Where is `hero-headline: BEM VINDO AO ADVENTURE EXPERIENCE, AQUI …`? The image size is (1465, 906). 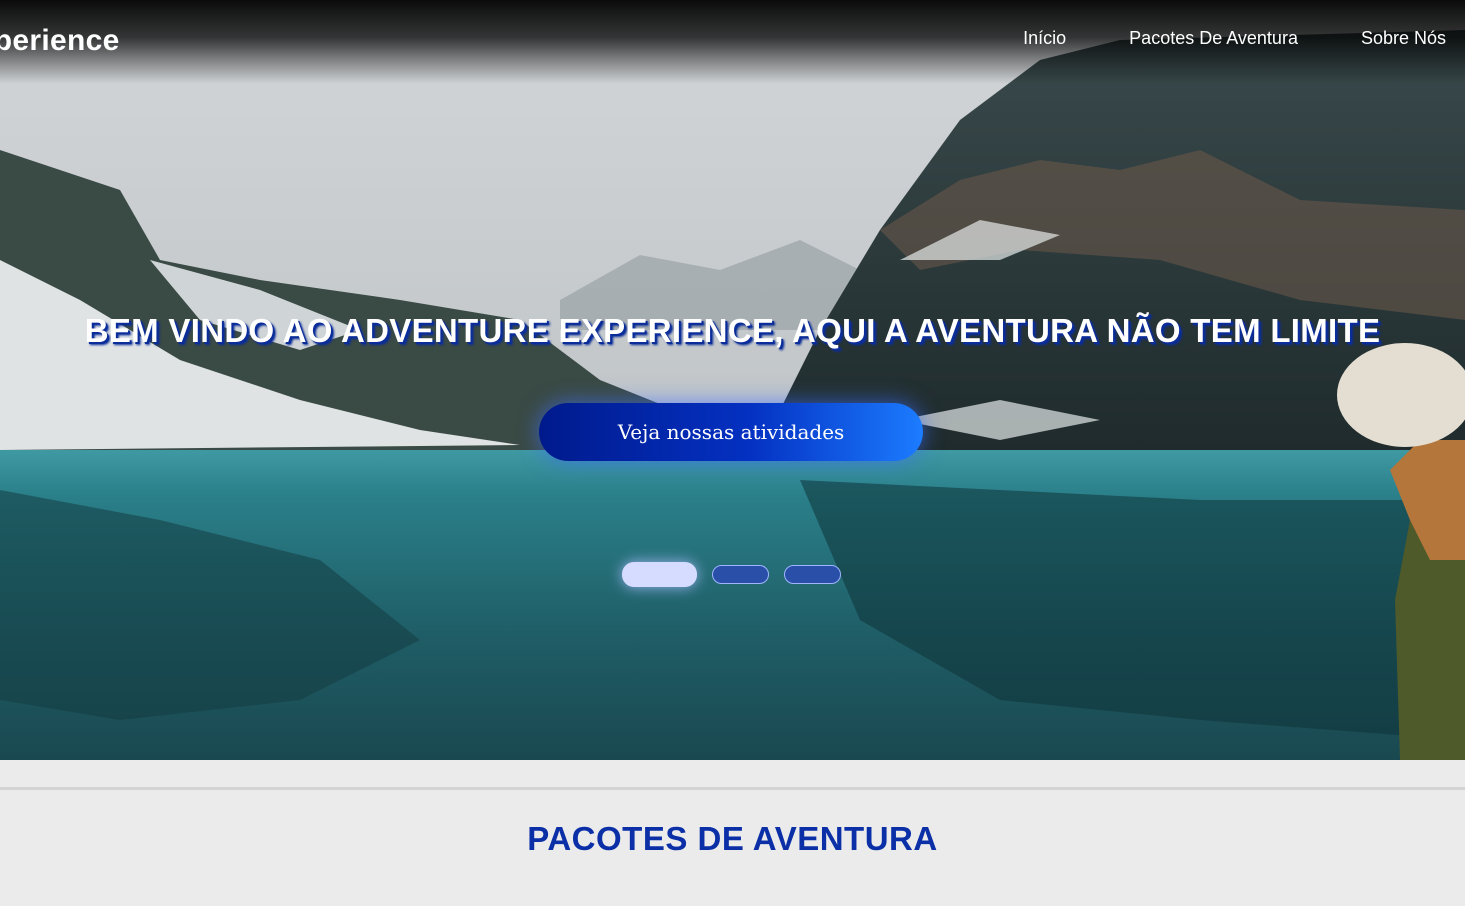 hero-headline: BEM VINDO AO ADVENTURE EXPERIENCE, AQUI … is located at coordinates (732, 330).